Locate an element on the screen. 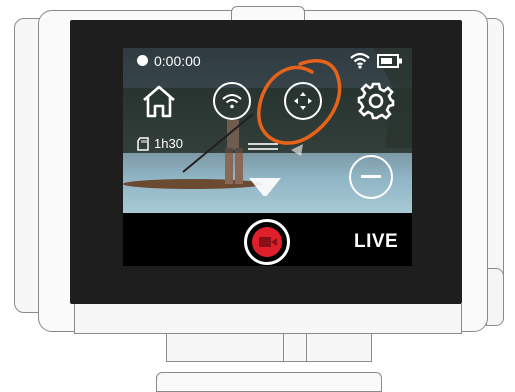 The height and width of the screenshot is (392, 515). zoom-out-button is located at coordinates (371, 177).